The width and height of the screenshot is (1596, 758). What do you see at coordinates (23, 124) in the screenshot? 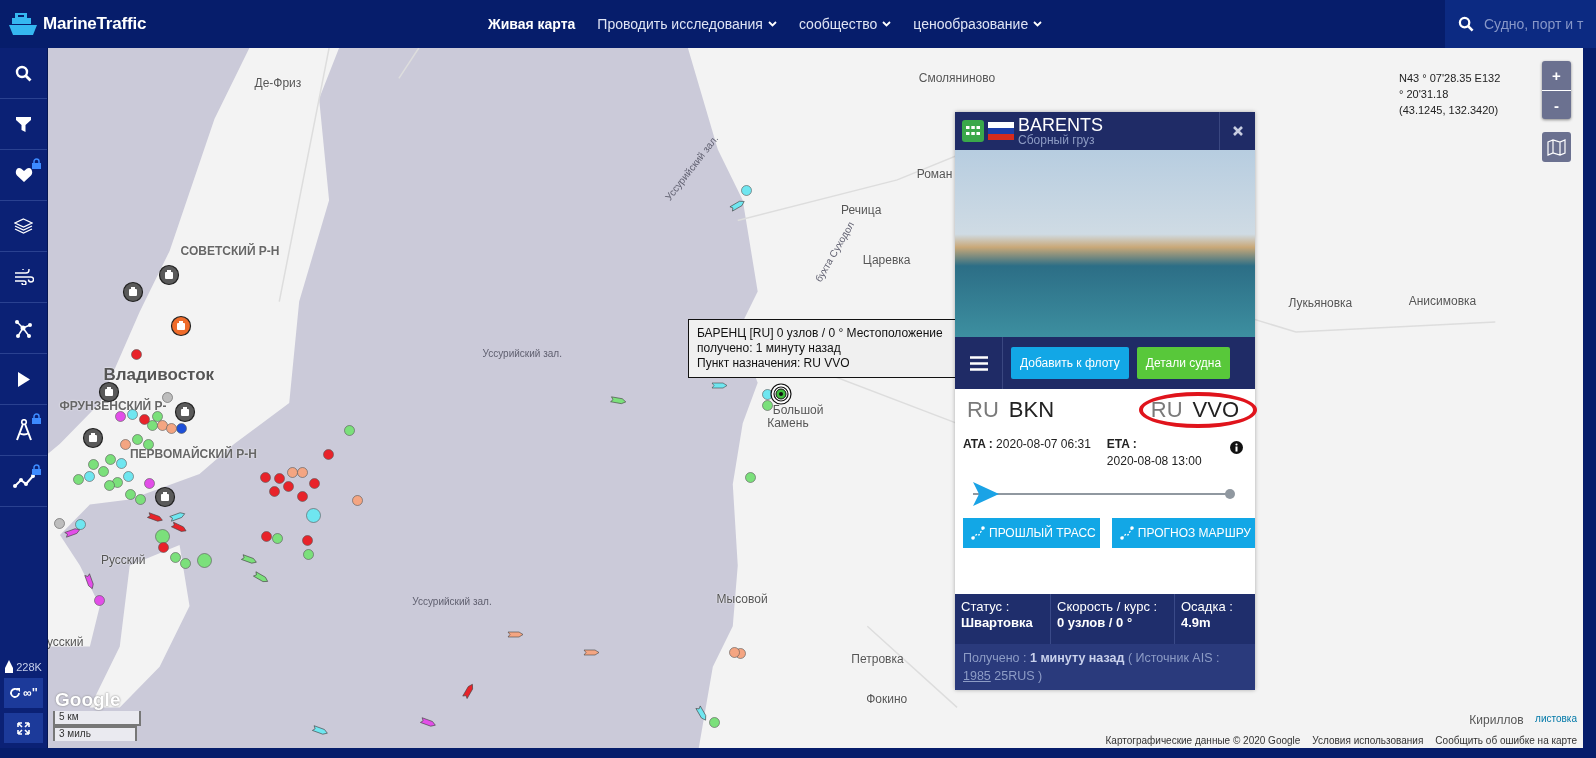
I see `filter-icon` at bounding box center [23, 124].